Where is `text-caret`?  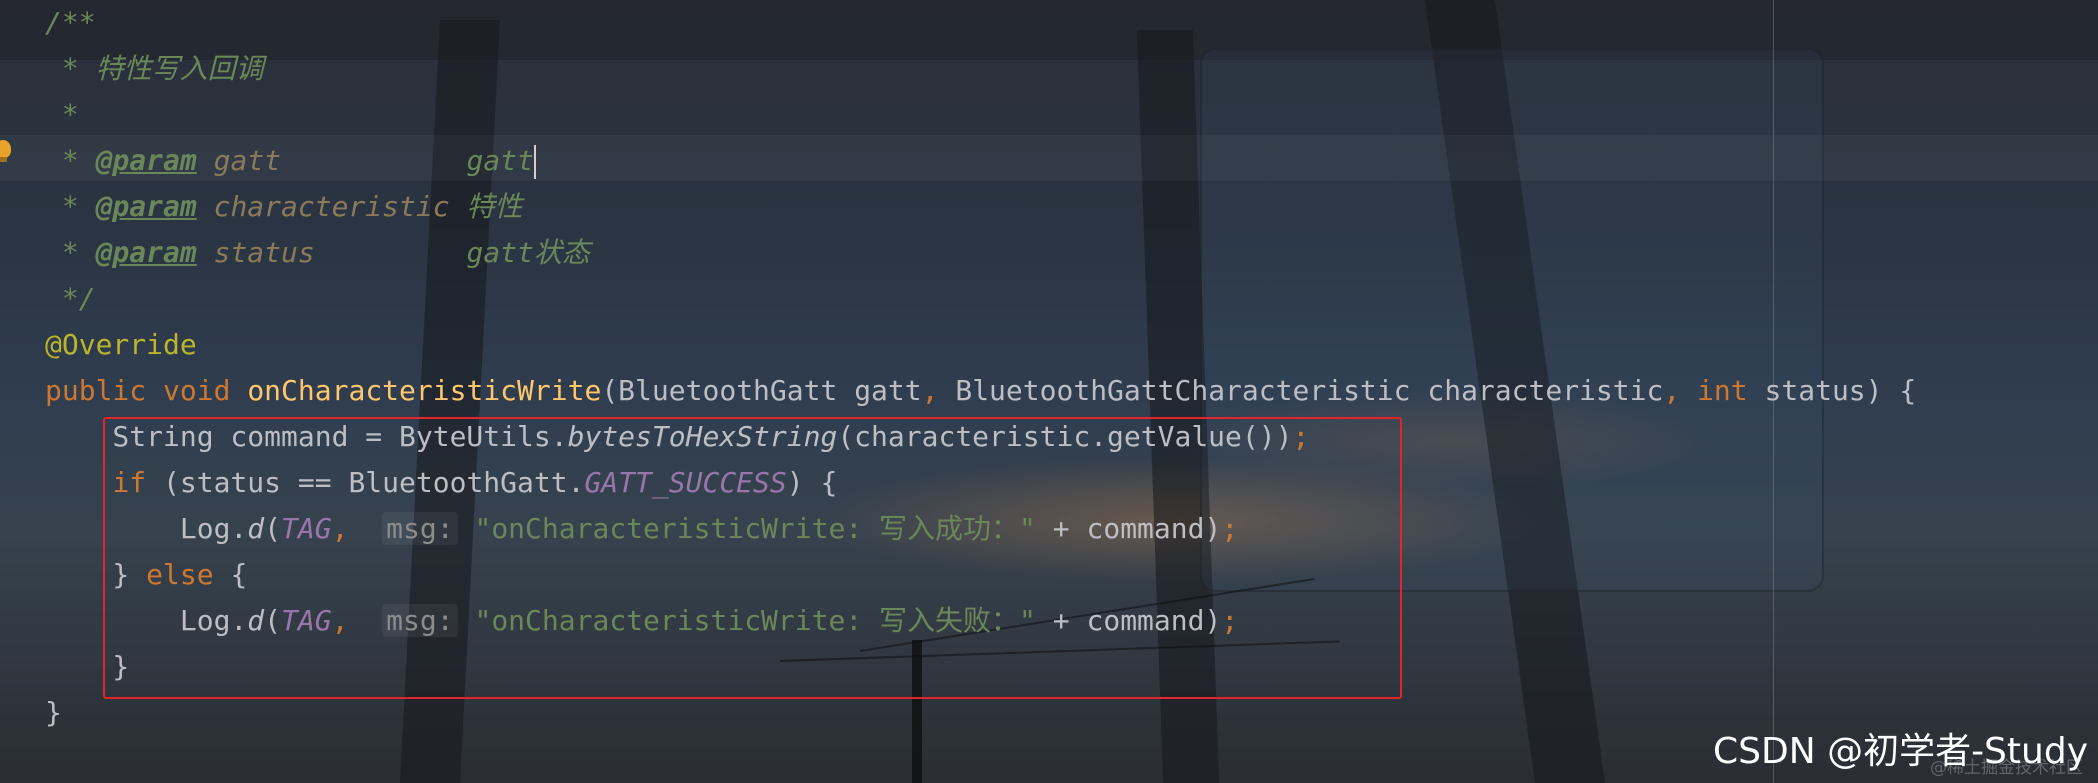
text-caret is located at coordinates (534, 162).